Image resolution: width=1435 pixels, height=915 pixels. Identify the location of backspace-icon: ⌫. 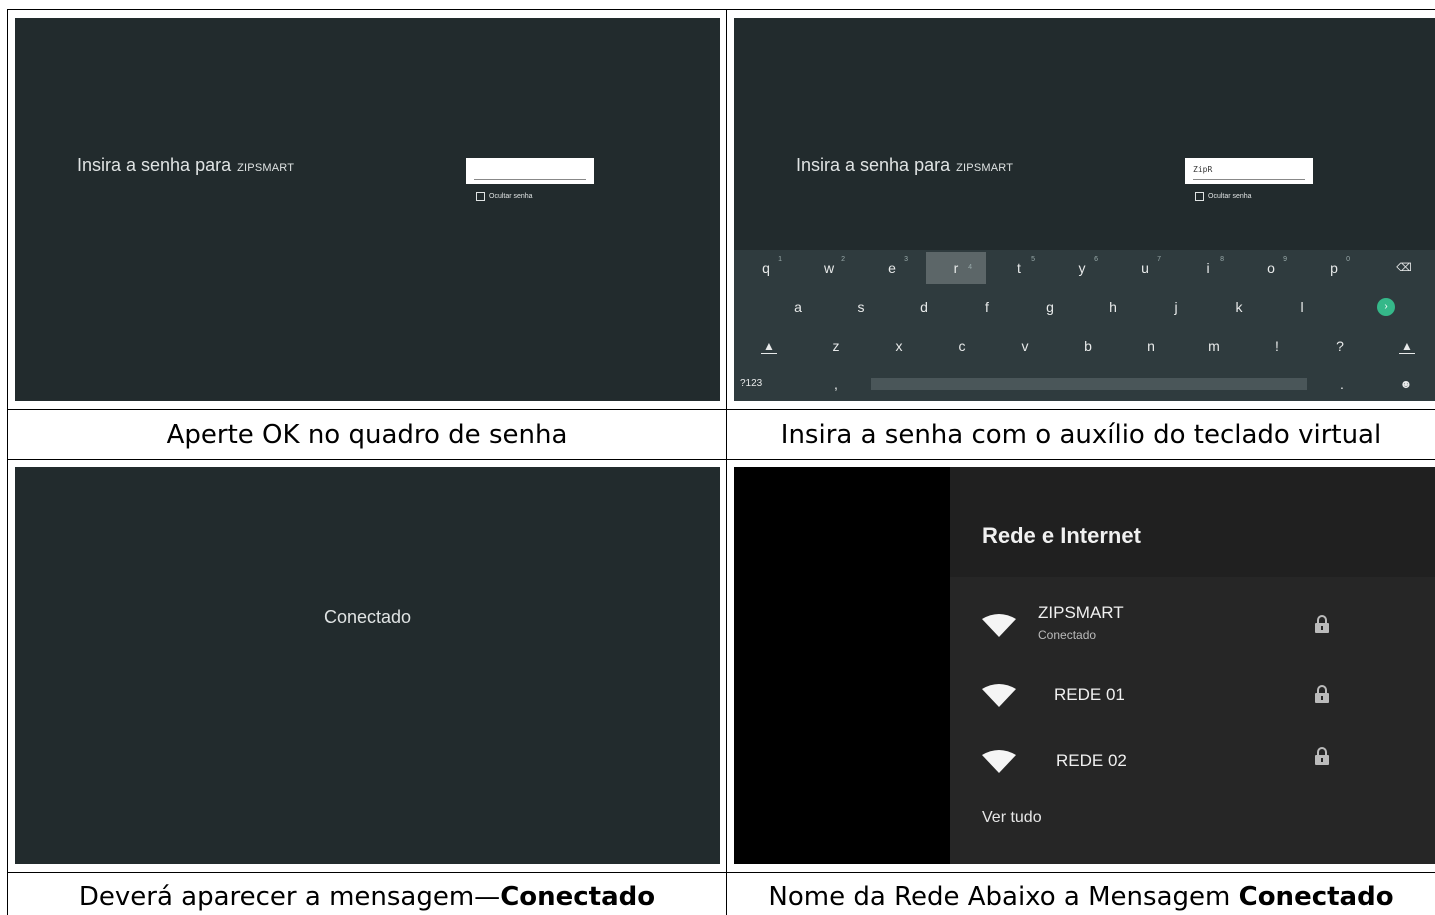
(1404, 268).